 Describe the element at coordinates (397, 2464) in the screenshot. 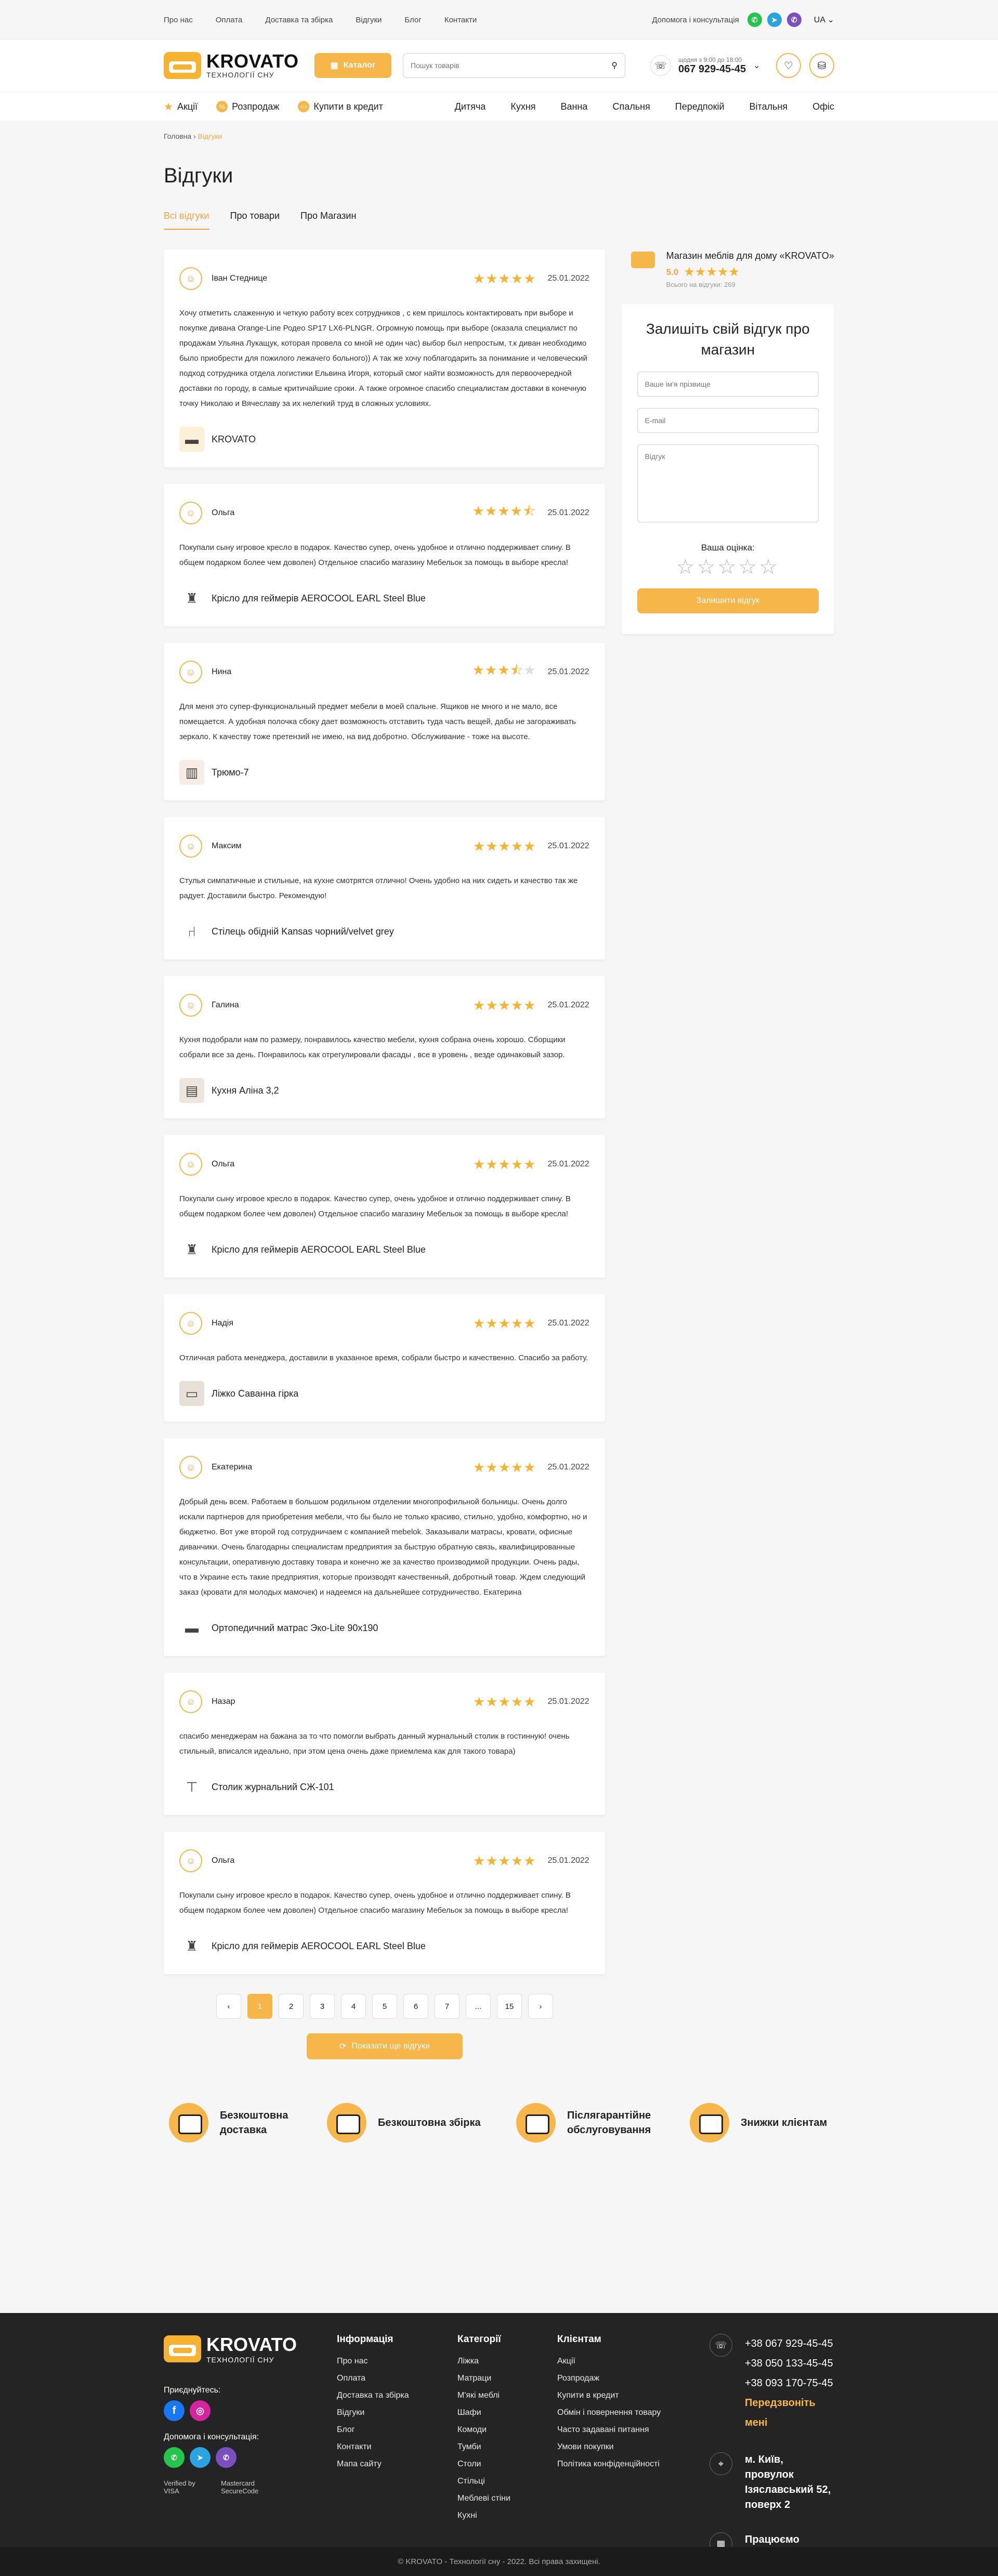

I see `footer-info-link: Мапа сайту` at that location.